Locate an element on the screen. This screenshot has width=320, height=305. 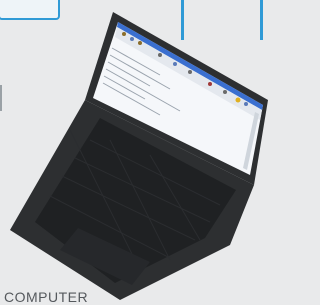
caption-label: COMPUTER is located at coordinates (46, 297).